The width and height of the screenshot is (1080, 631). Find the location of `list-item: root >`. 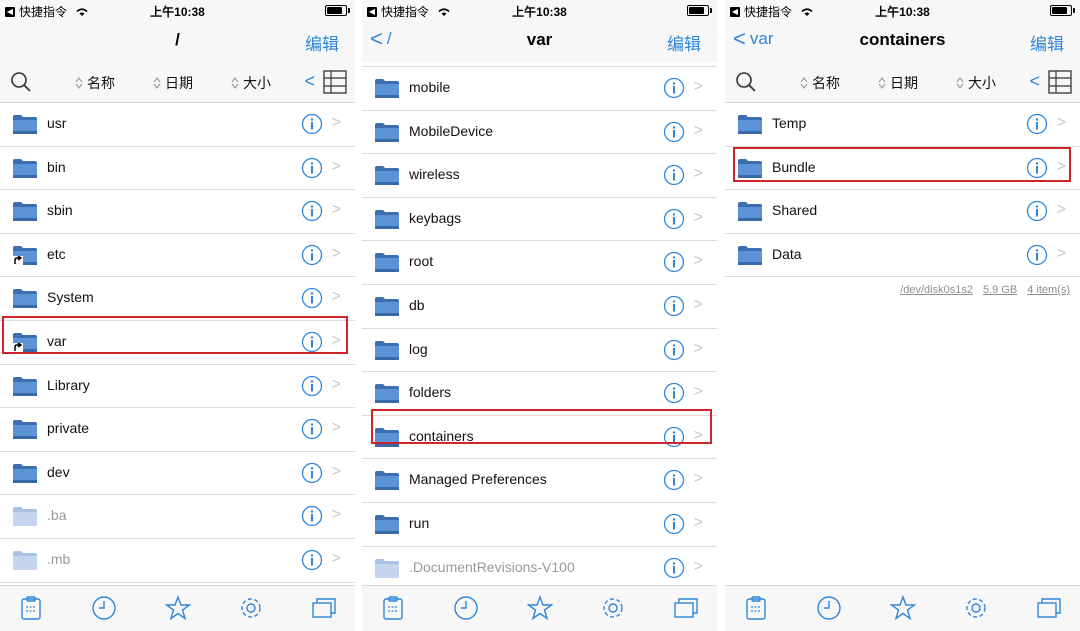

list-item: root > is located at coordinates (539, 263).